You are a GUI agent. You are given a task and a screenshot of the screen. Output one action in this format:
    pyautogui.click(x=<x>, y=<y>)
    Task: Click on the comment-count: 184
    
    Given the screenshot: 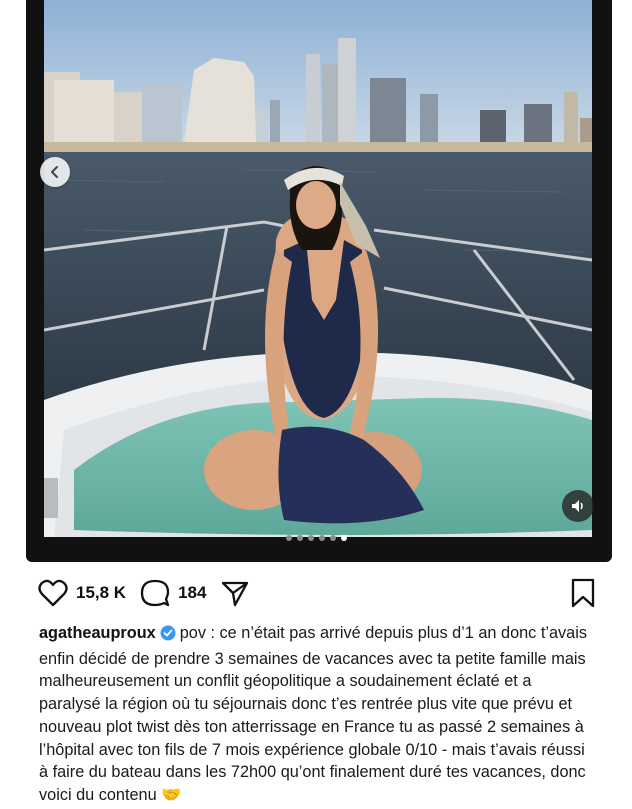 What is the action you would take?
    pyautogui.click(x=192, y=593)
    